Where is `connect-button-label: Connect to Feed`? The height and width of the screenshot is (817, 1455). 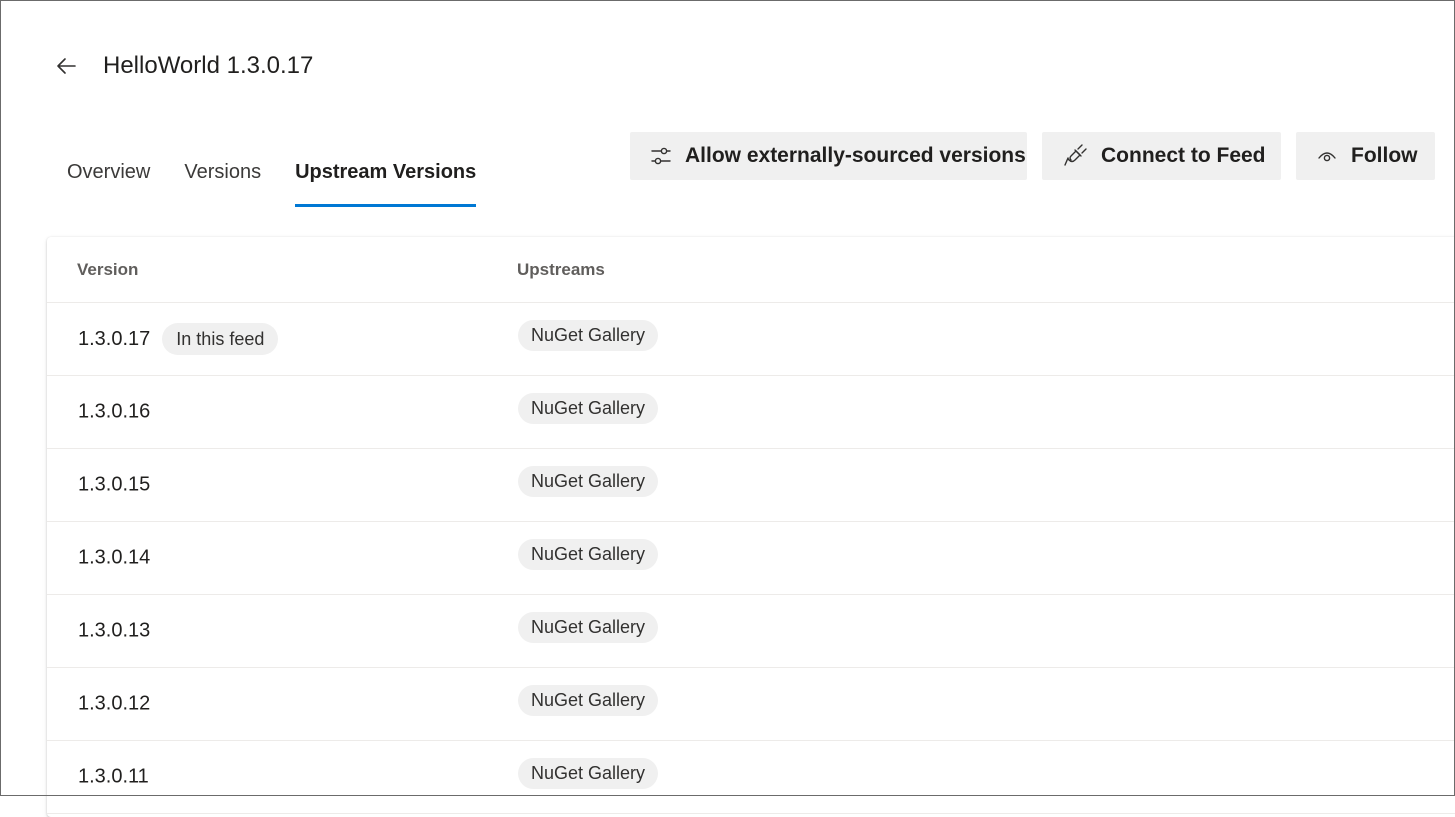
connect-button-label: Connect to Feed is located at coordinates (1183, 155).